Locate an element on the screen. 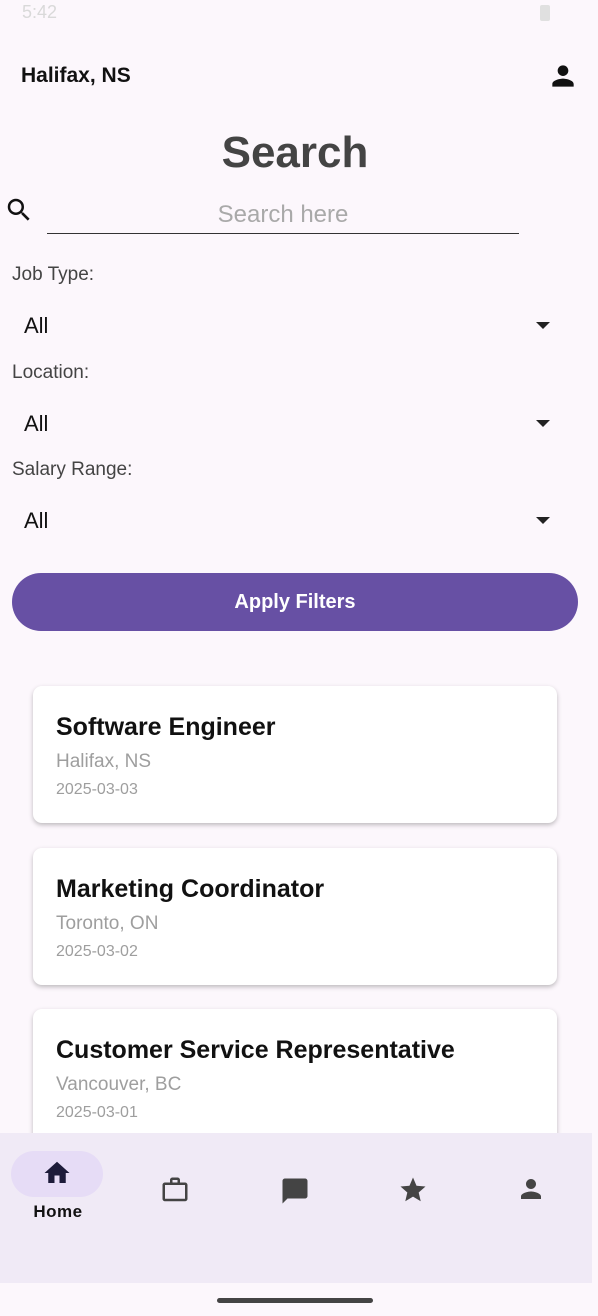 Image resolution: width=598 pixels, height=1316 pixels. chat-icon is located at coordinates (295, 1193).